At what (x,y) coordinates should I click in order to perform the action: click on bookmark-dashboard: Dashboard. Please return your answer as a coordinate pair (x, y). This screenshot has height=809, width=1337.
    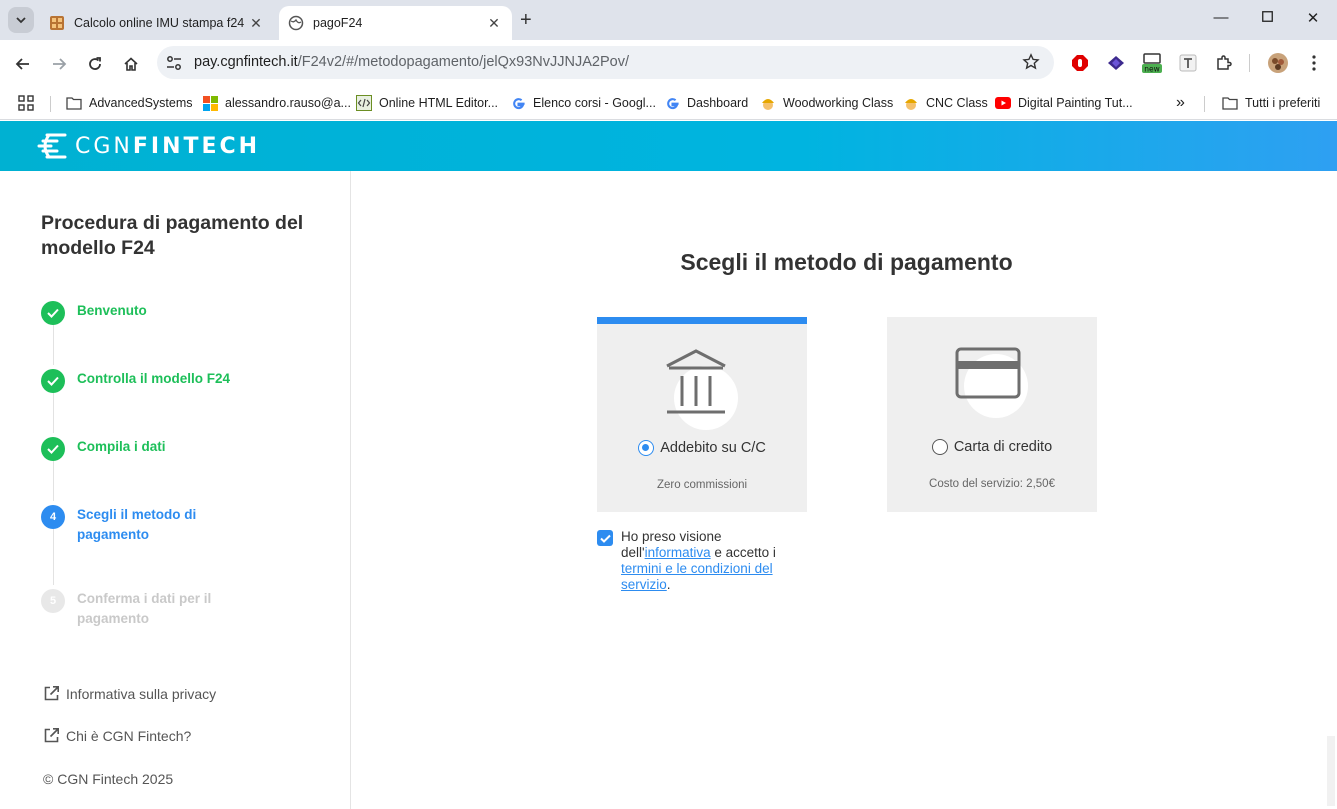
    Looking at the image, I should click on (706, 103).